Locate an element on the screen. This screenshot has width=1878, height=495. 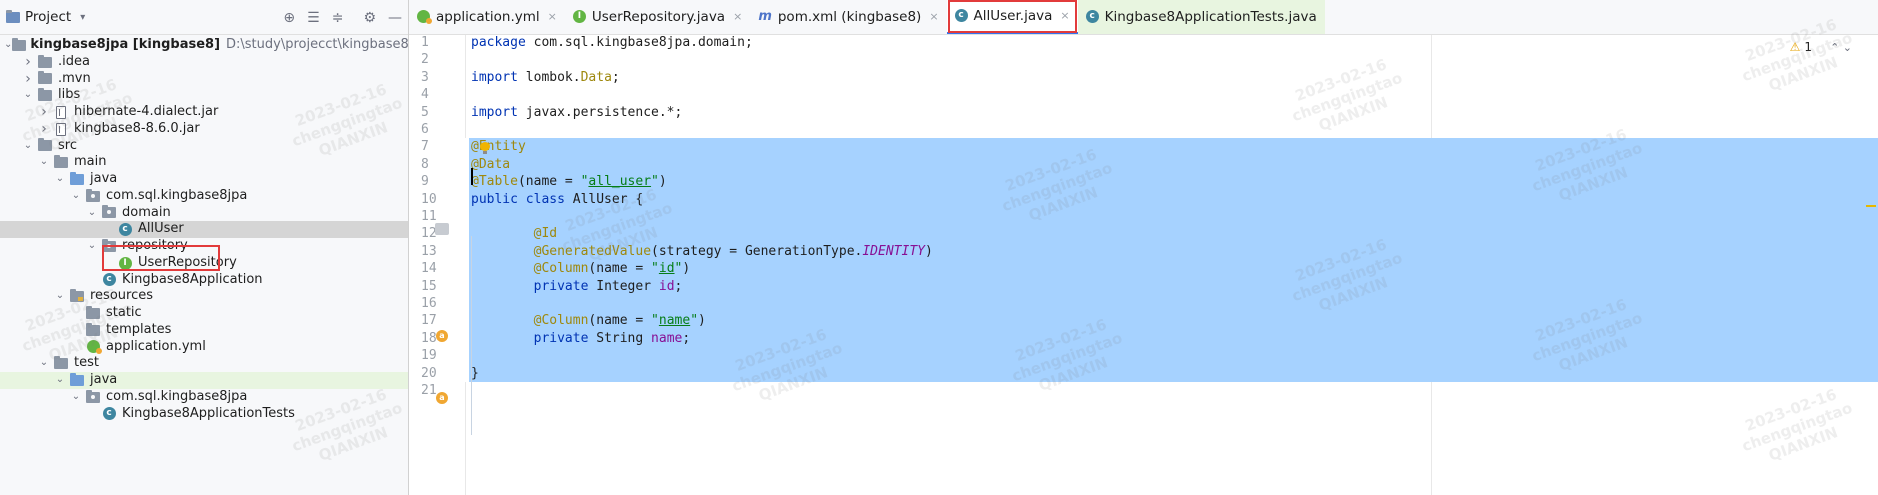
project-view-selector: Project ▾ is located at coordinates (42, 17).